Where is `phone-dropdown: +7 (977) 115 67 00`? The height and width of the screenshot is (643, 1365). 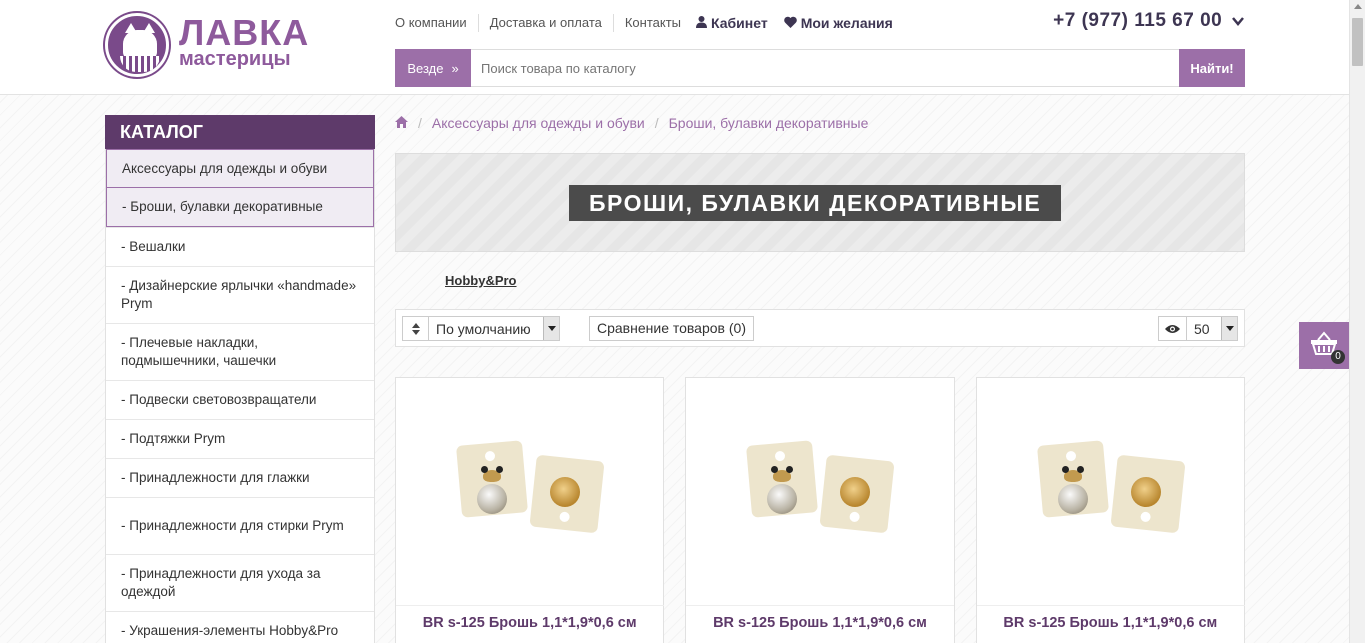 phone-dropdown: +7 (977) 115 67 00 is located at coordinates (1148, 21).